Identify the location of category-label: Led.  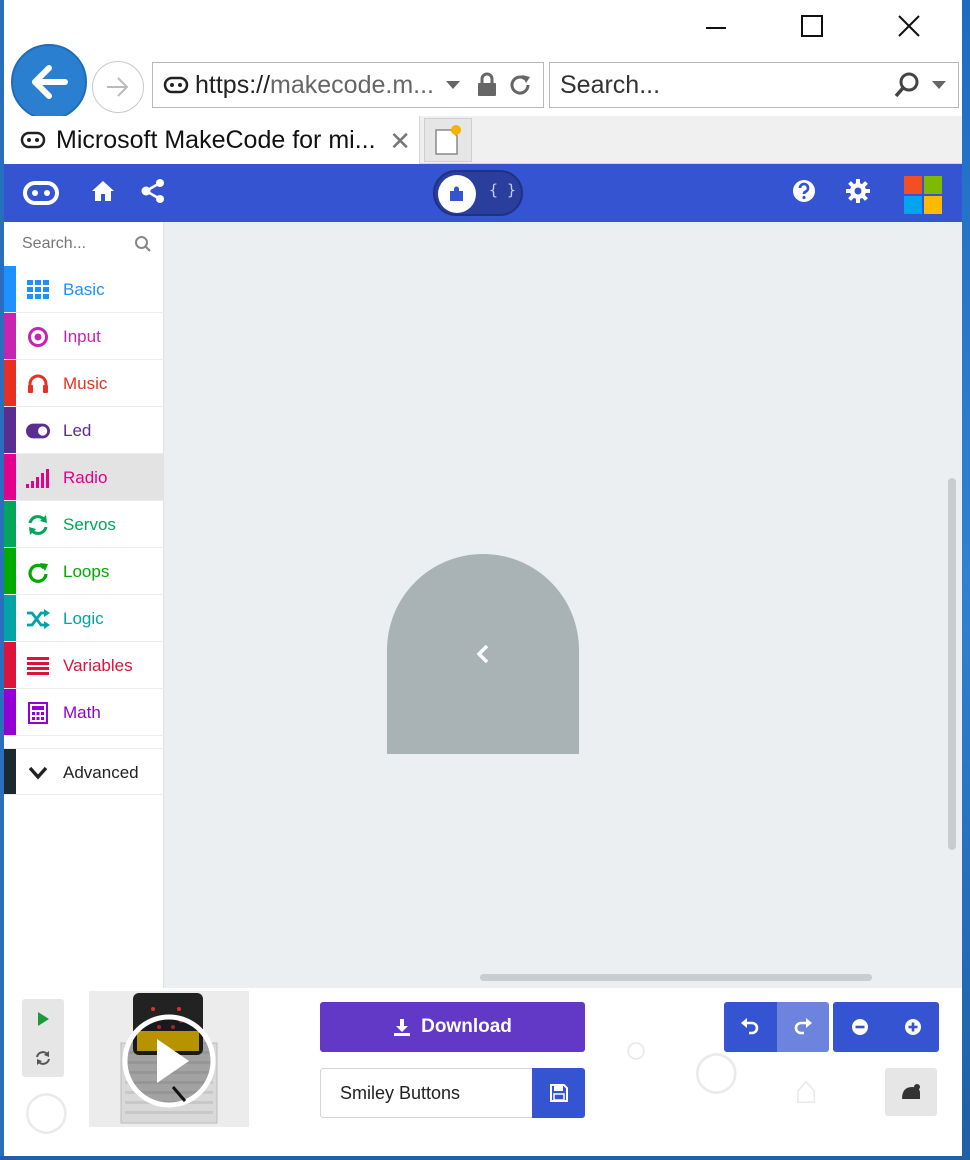
(77, 430).